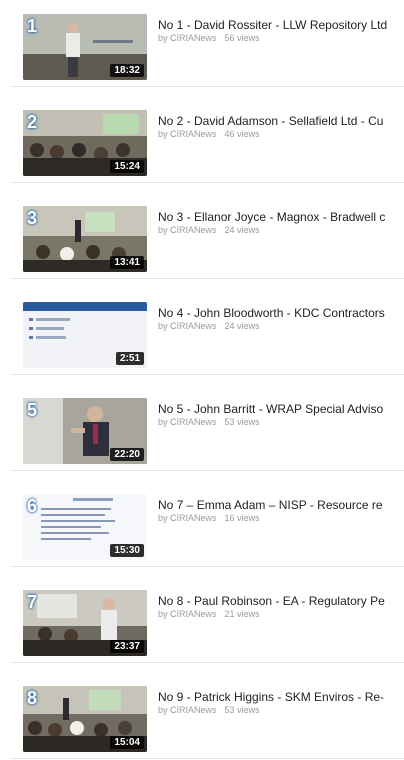 This screenshot has height=760, width=404. What do you see at coordinates (242, 38) in the screenshot?
I see `video-views: 56 views` at bounding box center [242, 38].